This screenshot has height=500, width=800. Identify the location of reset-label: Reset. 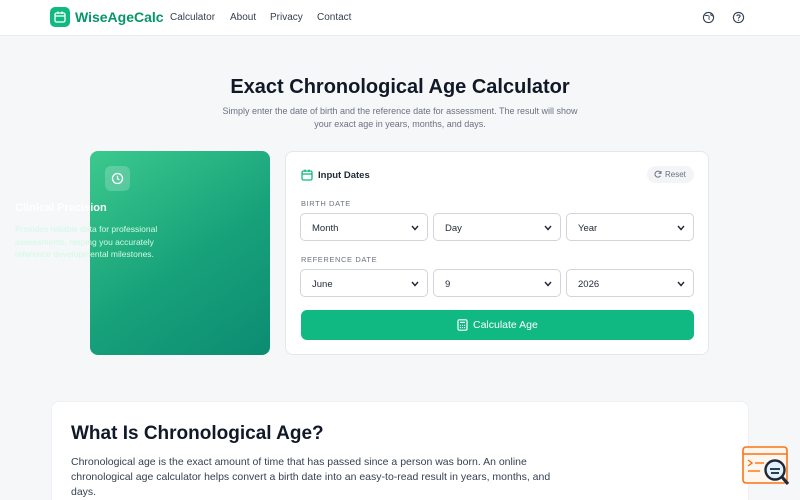
(675, 174).